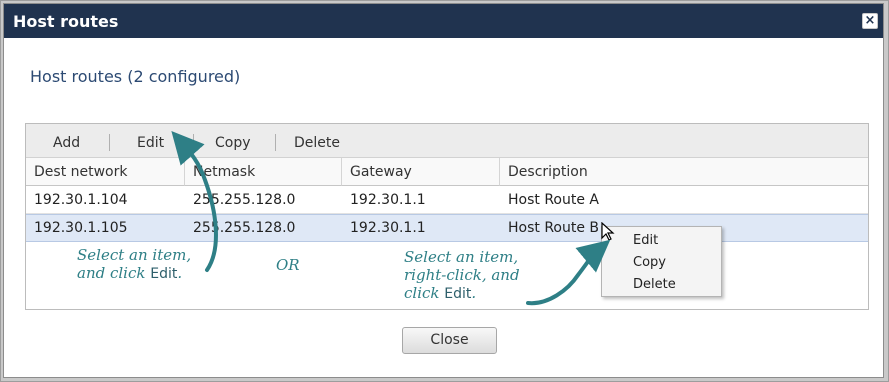  What do you see at coordinates (608, 231) in the screenshot?
I see `mouse-pointer-icon` at bounding box center [608, 231].